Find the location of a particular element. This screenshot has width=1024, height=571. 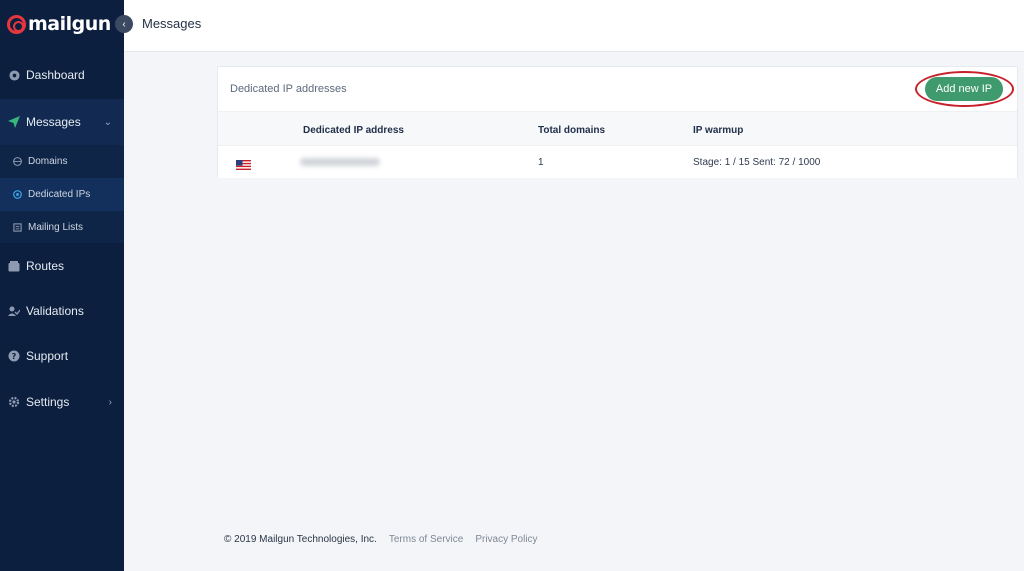

paper-plane-icon is located at coordinates (14, 122).